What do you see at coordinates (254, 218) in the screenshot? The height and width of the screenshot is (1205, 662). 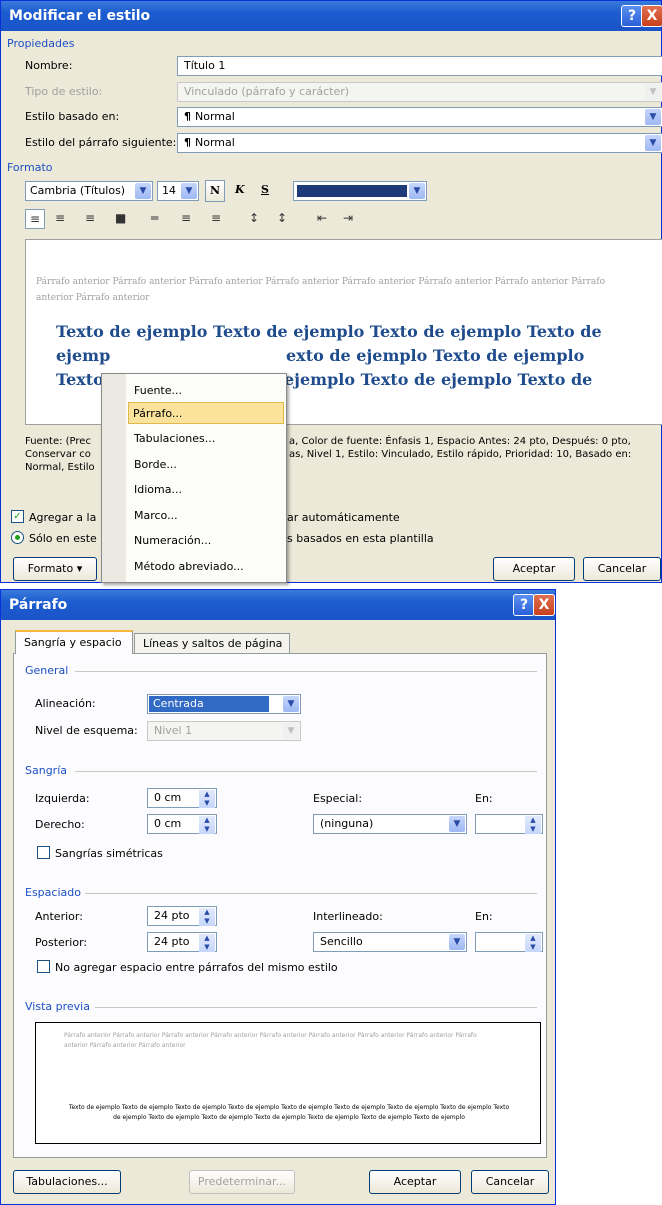 I see `increase-spacing-icon: ↕` at bounding box center [254, 218].